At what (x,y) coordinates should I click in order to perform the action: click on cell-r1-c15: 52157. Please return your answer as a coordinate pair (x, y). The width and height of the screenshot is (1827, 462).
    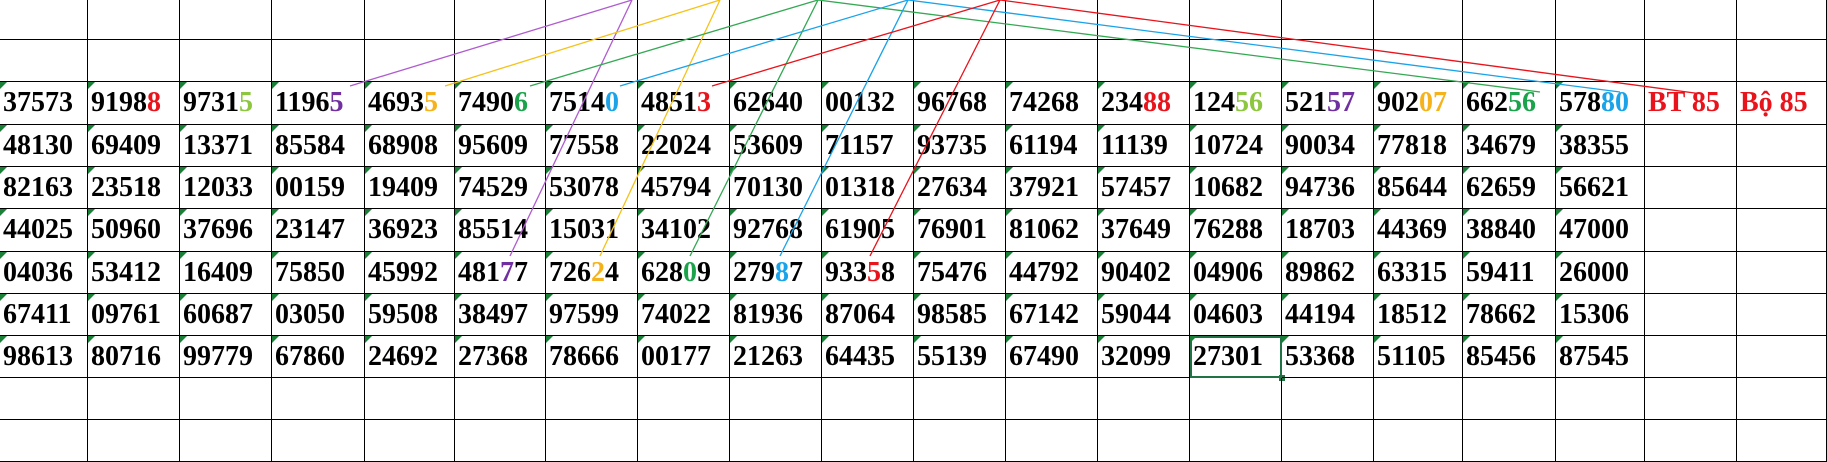
    Looking at the image, I should click on (1328, 103).